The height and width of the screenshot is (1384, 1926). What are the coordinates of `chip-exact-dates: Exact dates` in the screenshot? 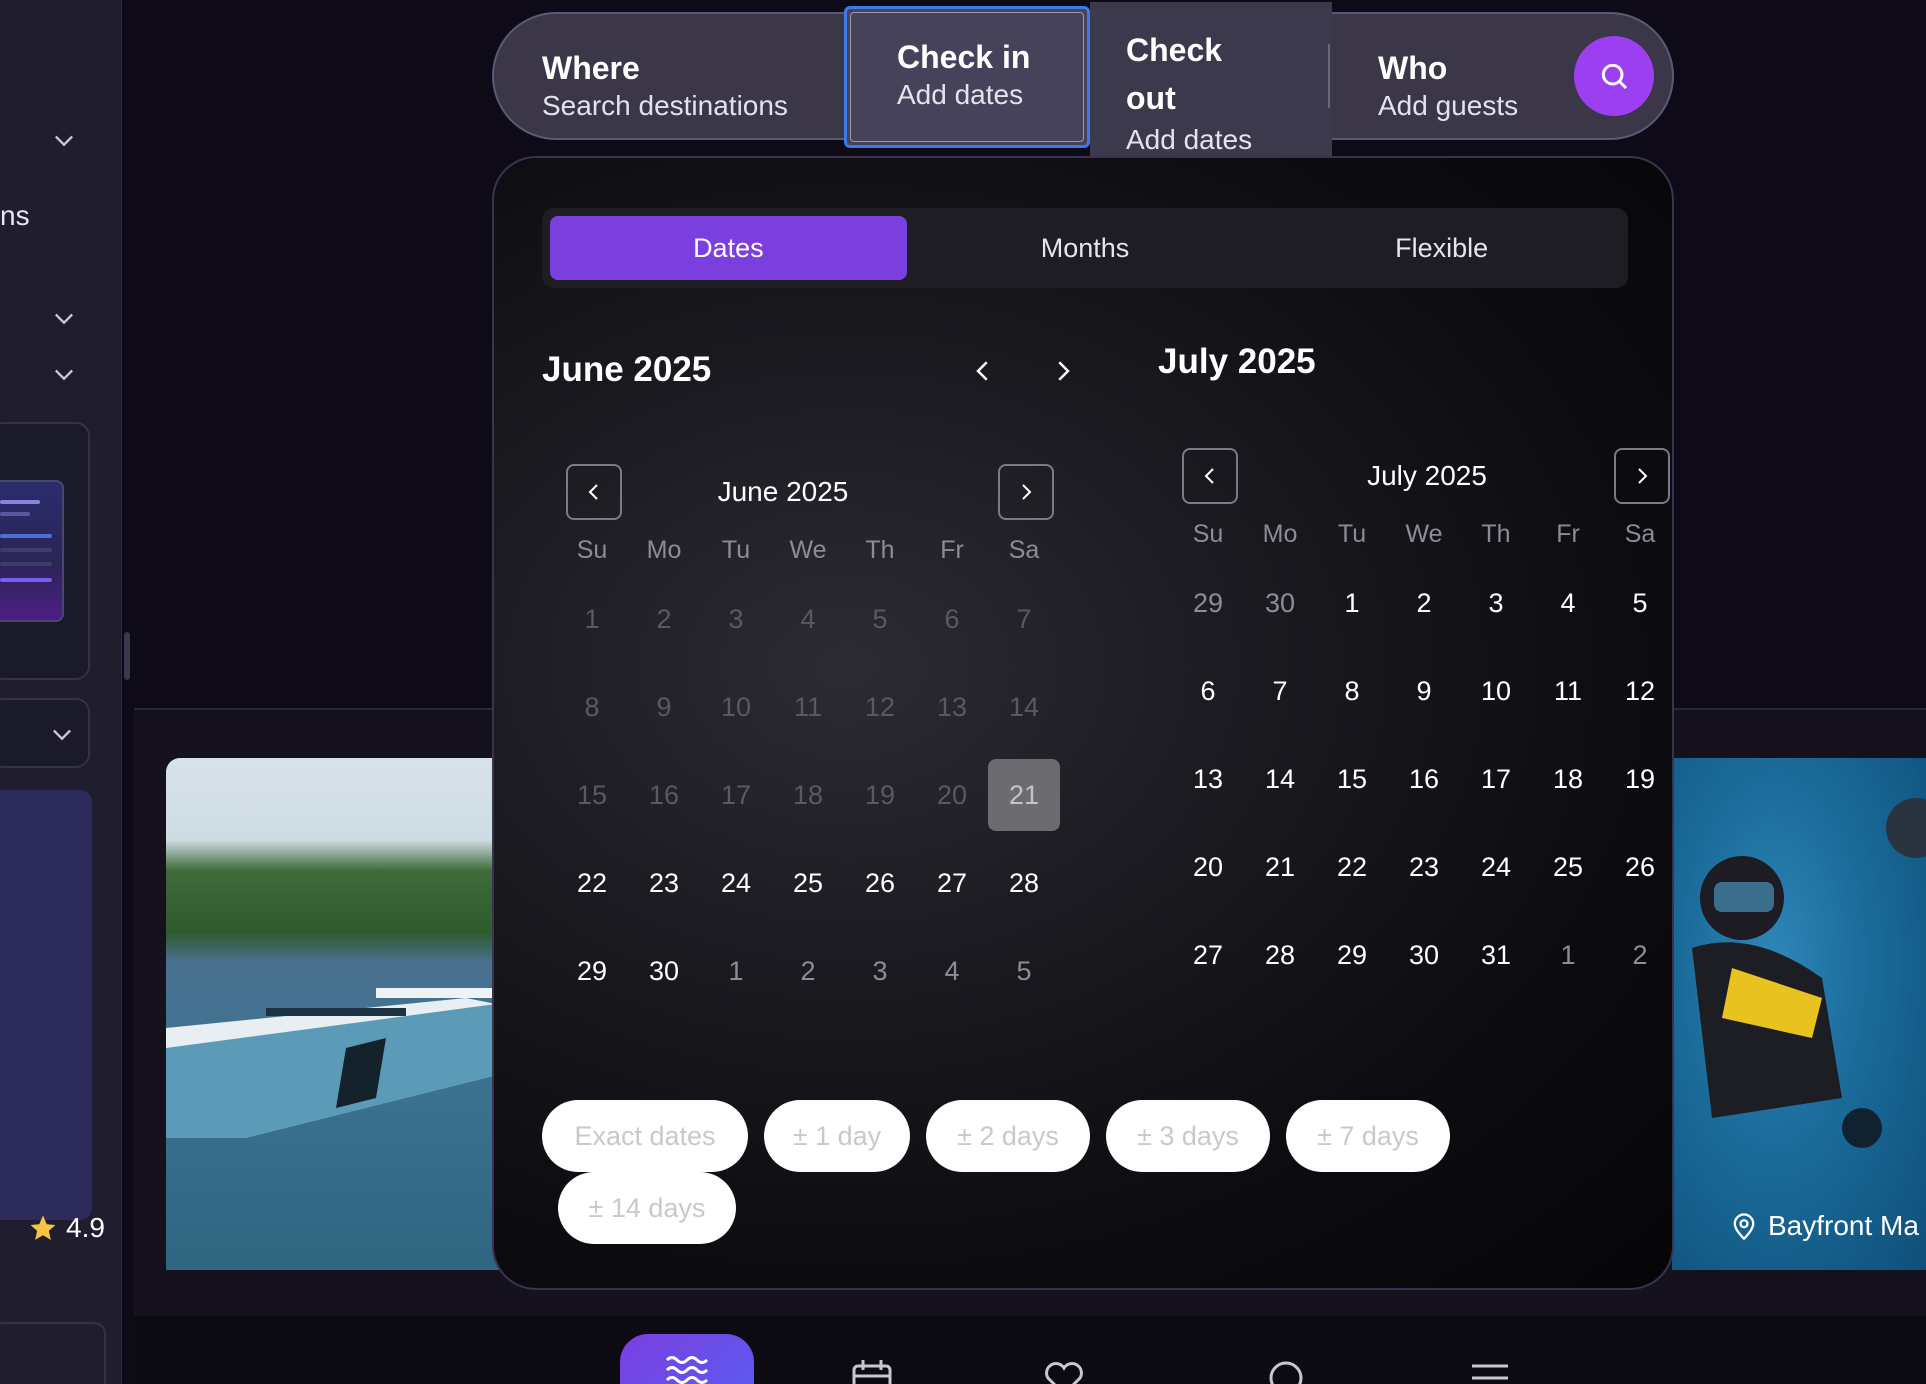 It's located at (645, 1136).